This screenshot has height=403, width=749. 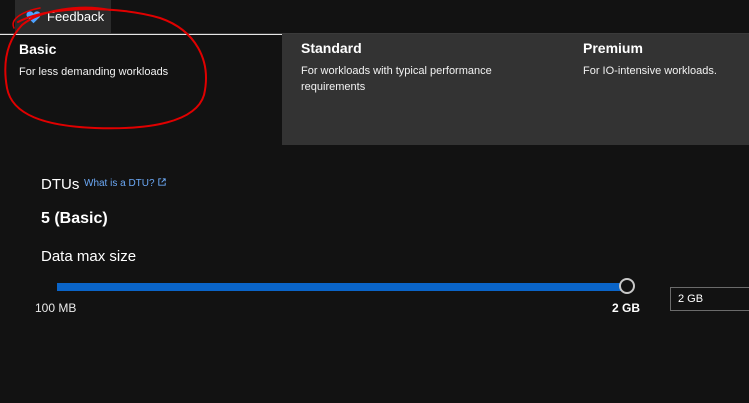 What do you see at coordinates (331, 48) in the screenshot?
I see `tier-name: Standard` at bounding box center [331, 48].